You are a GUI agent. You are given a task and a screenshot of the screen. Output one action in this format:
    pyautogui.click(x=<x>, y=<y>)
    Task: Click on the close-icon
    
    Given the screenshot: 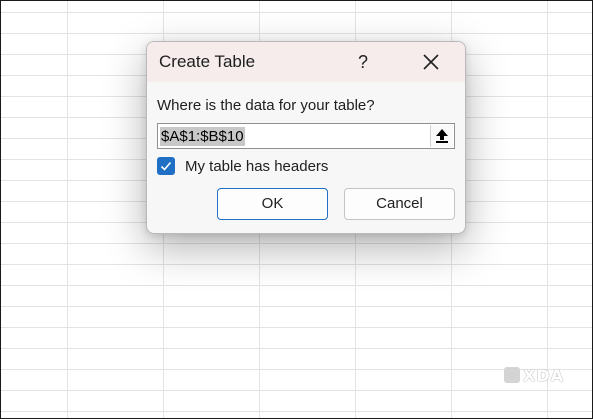 What is the action you would take?
    pyautogui.click(x=431, y=62)
    